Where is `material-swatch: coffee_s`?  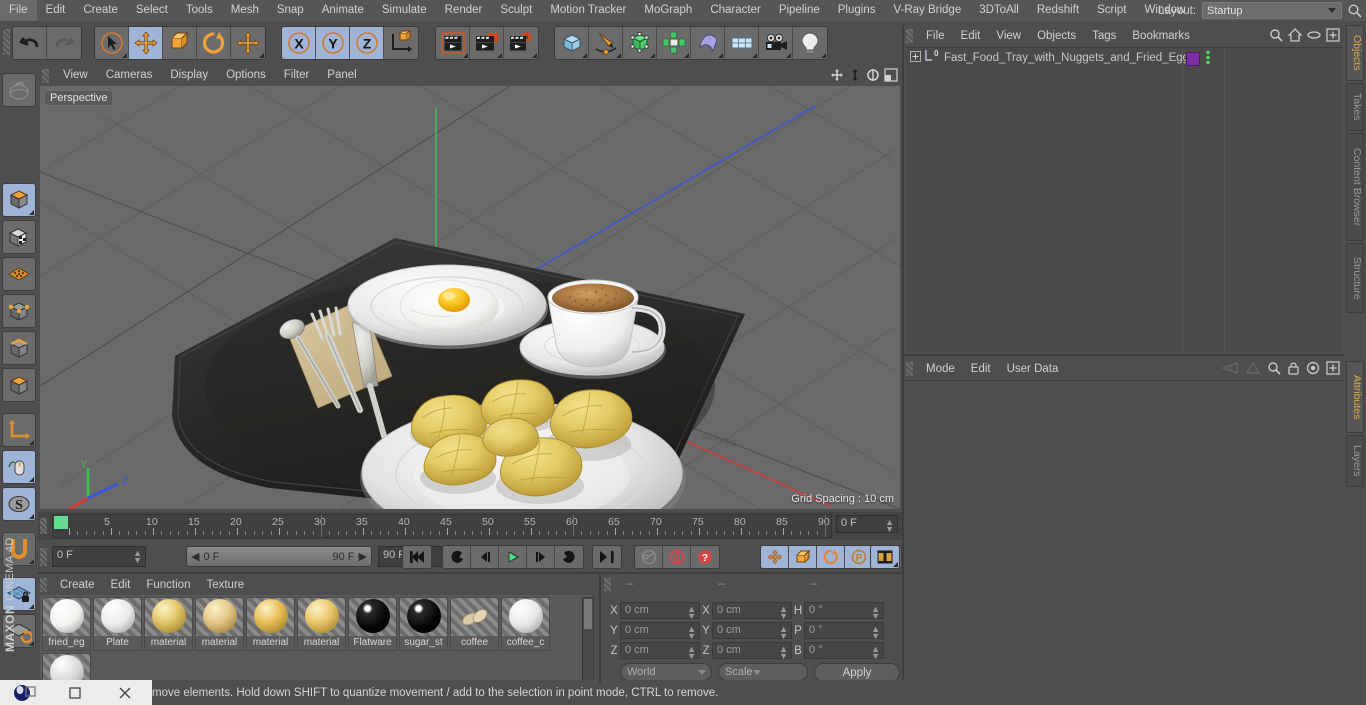
material-swatch: coffee_s is located at coordinates (66, 668).